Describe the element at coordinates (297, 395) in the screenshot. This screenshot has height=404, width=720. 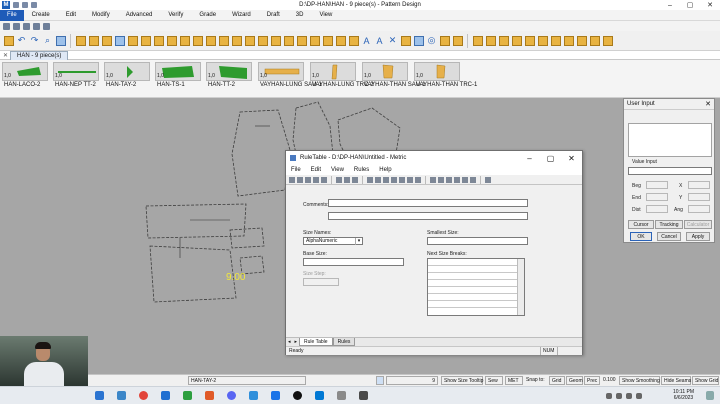
I see `obs-icon` at that location.